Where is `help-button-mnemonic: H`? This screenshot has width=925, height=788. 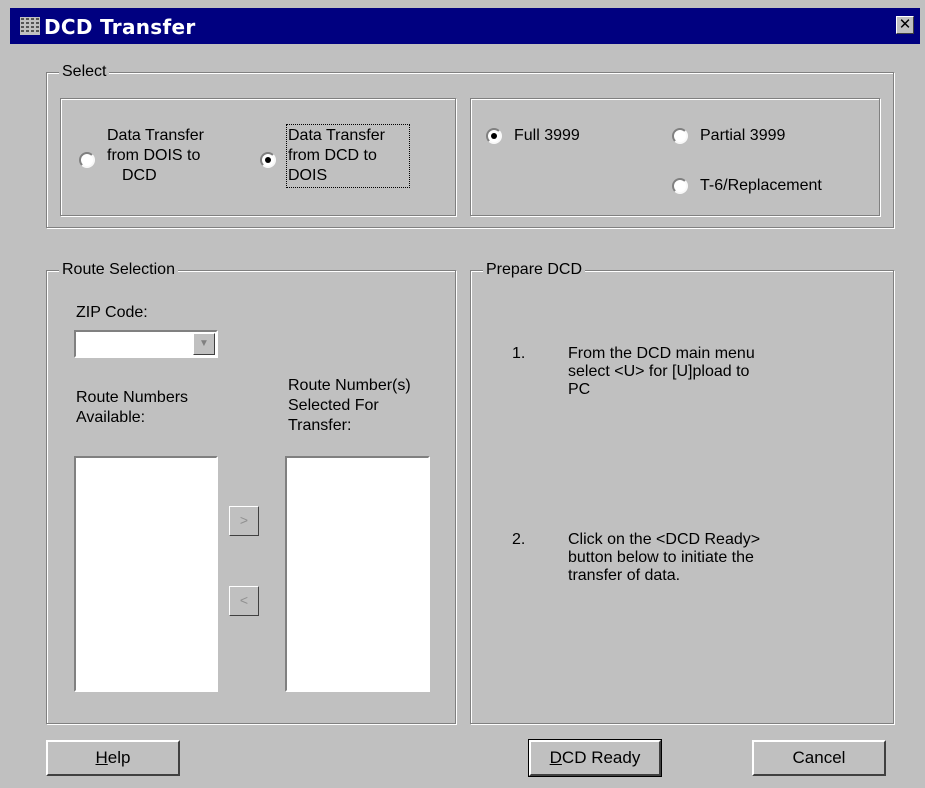
help-button-mnemonic: H is located at coordinates (101, 757).